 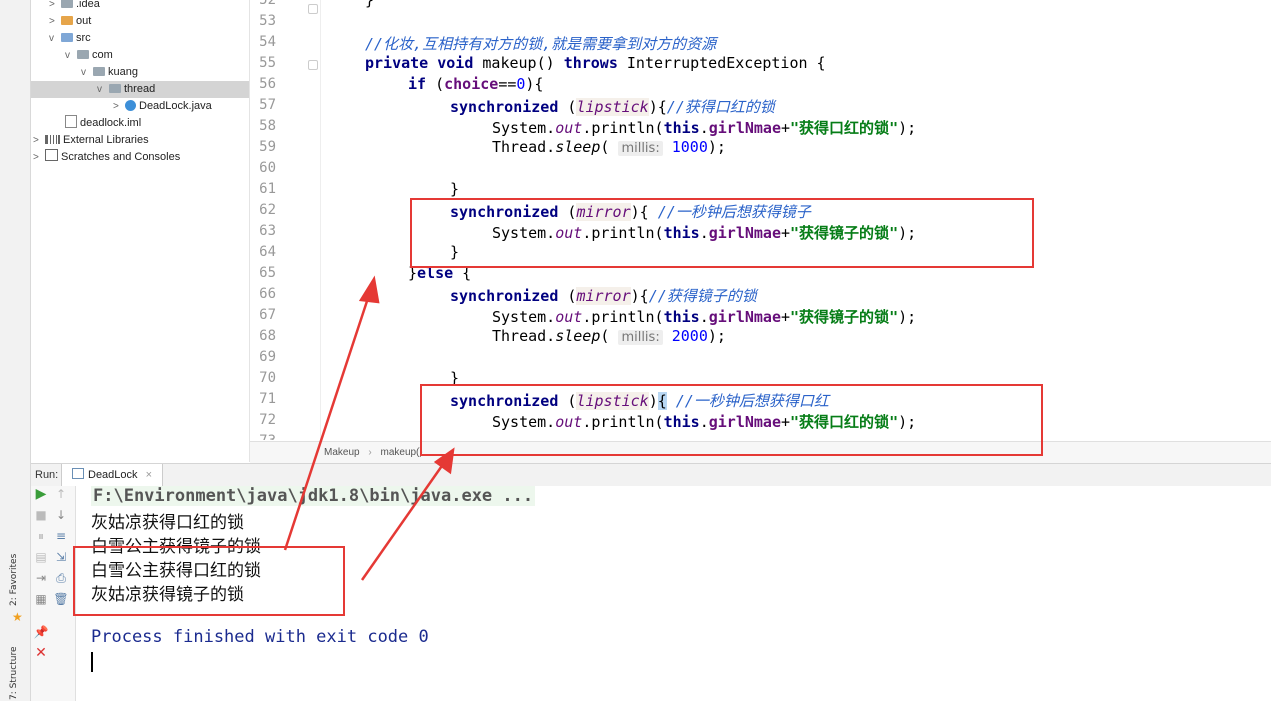 What do you see at coordinates (404, 520) in the screenshot?
I see `arrow-to-lipstick` at bounding box center [404, 520].